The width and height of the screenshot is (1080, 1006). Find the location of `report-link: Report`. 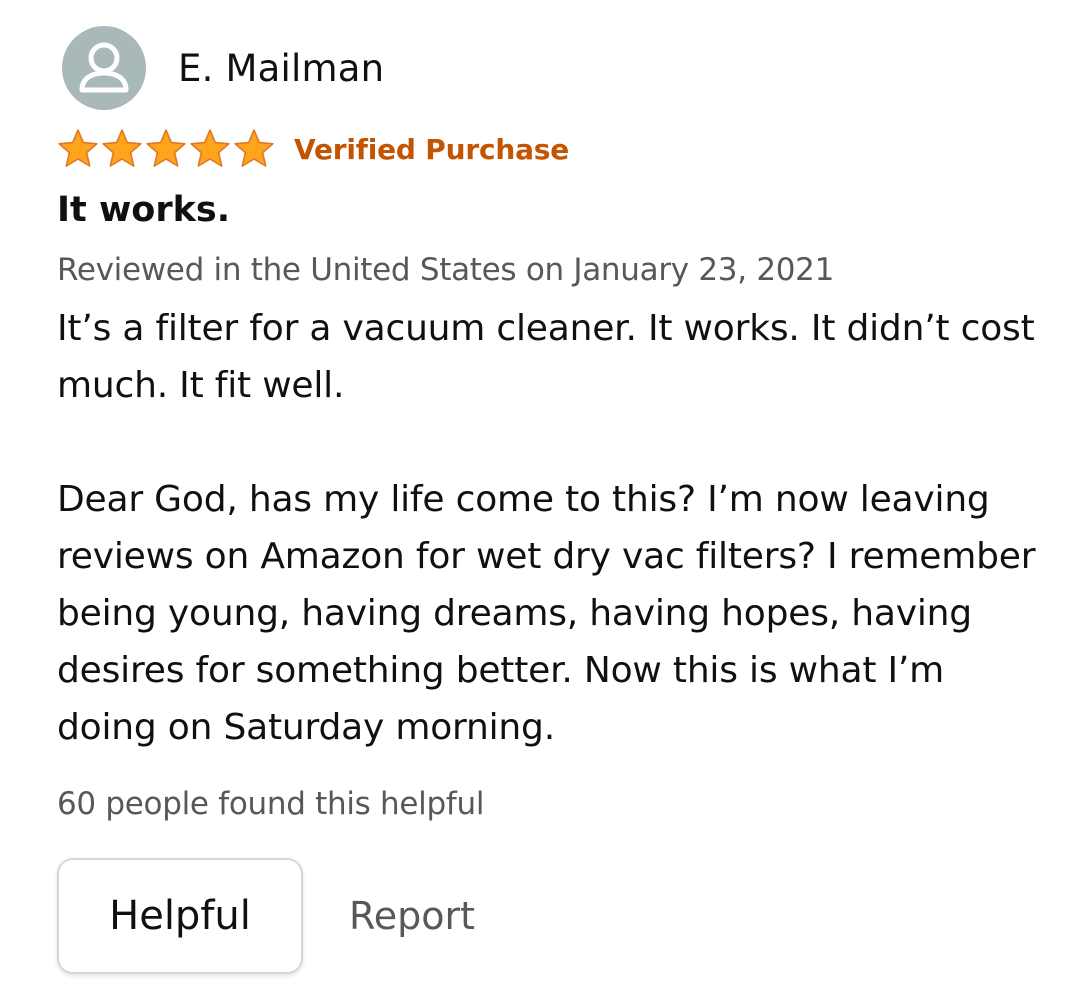

report-link: Report is located at coordinates (412, 916).